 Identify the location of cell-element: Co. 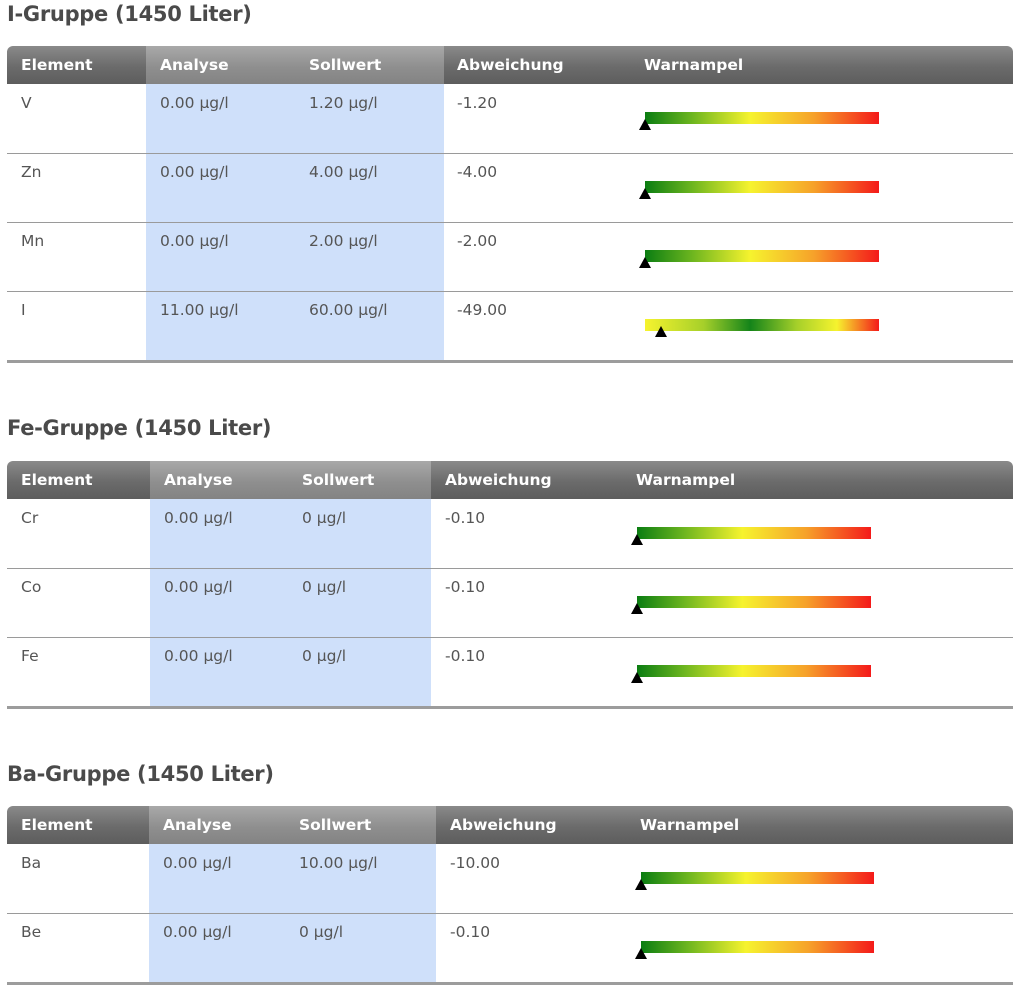
(31, 587).